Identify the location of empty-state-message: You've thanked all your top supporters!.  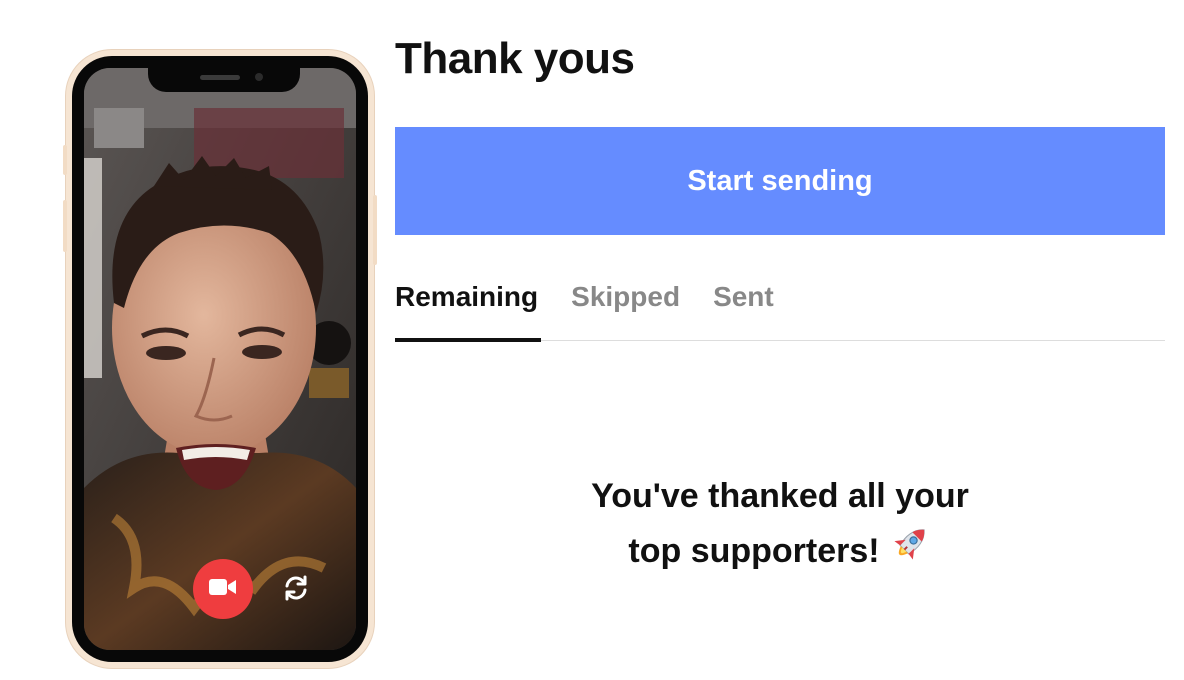
(780, 525).